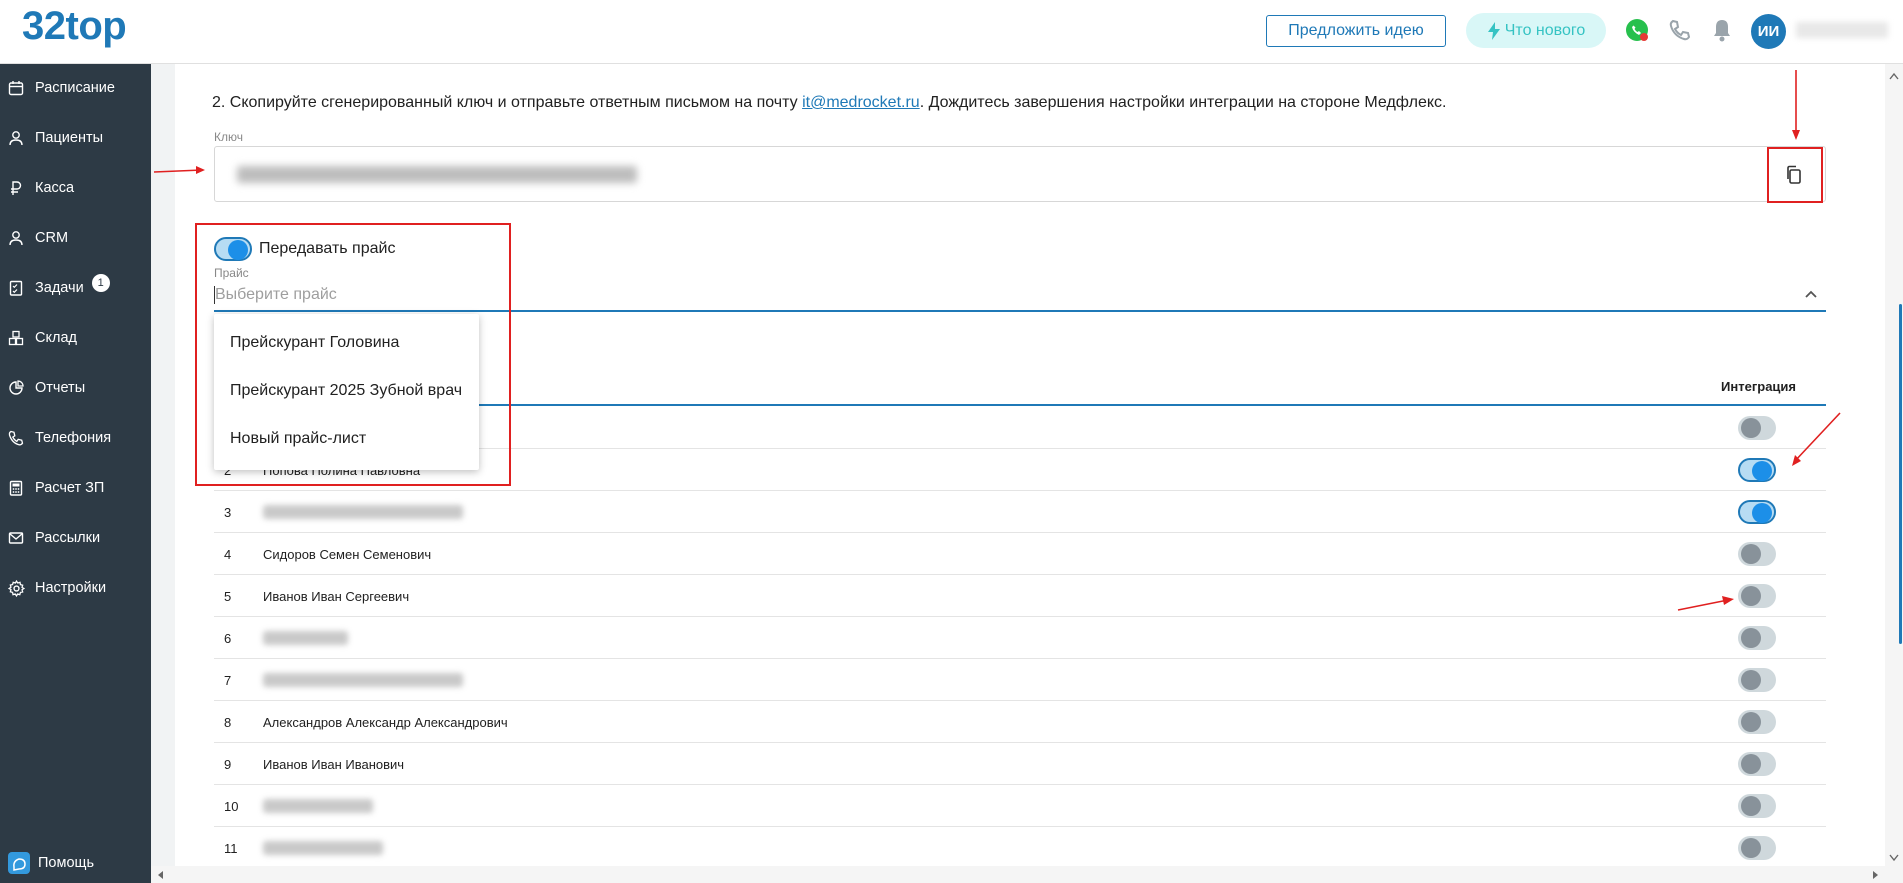 Image resolution: width=1903 pixels, height=883 pixels. I want to click on row-number: 6, so click(228, 638).